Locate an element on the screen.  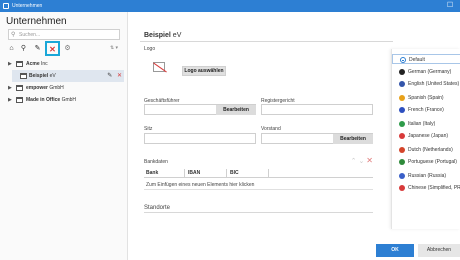
tree-item-name: Beispiel is located at coordinates (39, 76).